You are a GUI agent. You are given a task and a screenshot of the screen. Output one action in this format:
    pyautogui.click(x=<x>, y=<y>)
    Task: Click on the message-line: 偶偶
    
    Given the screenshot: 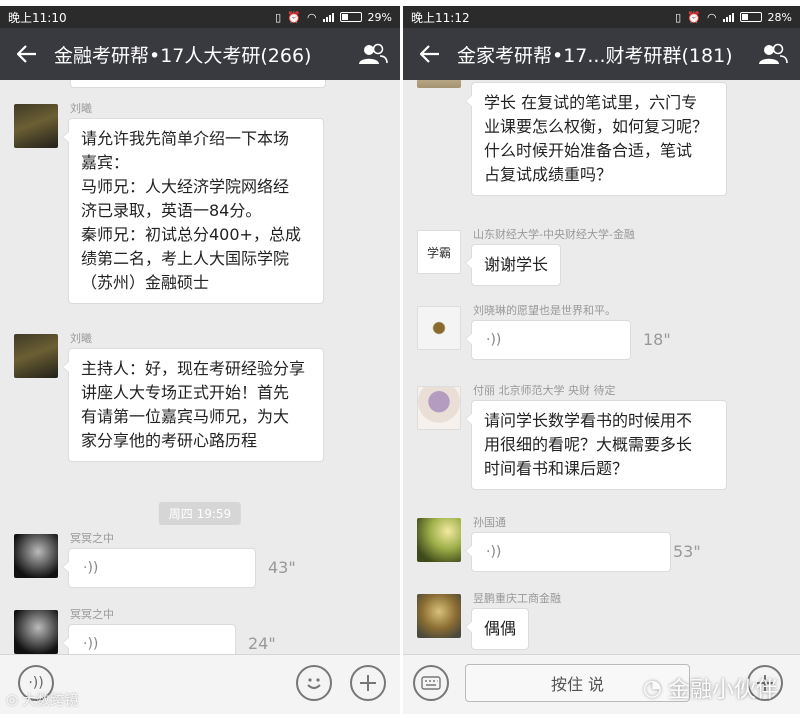 What is the action you would take?
    pyautogui.click(x=500, y=628)
    